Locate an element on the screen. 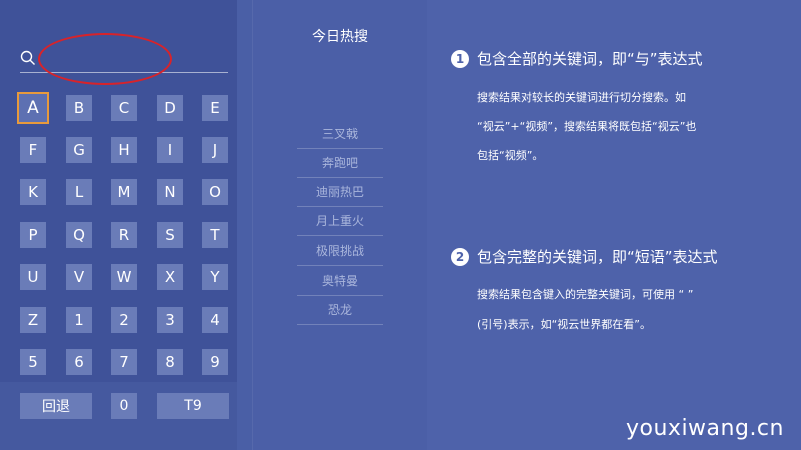 The width and height of the screenshot is (801, 450). key-v: V is located at coordinates (79, 277).